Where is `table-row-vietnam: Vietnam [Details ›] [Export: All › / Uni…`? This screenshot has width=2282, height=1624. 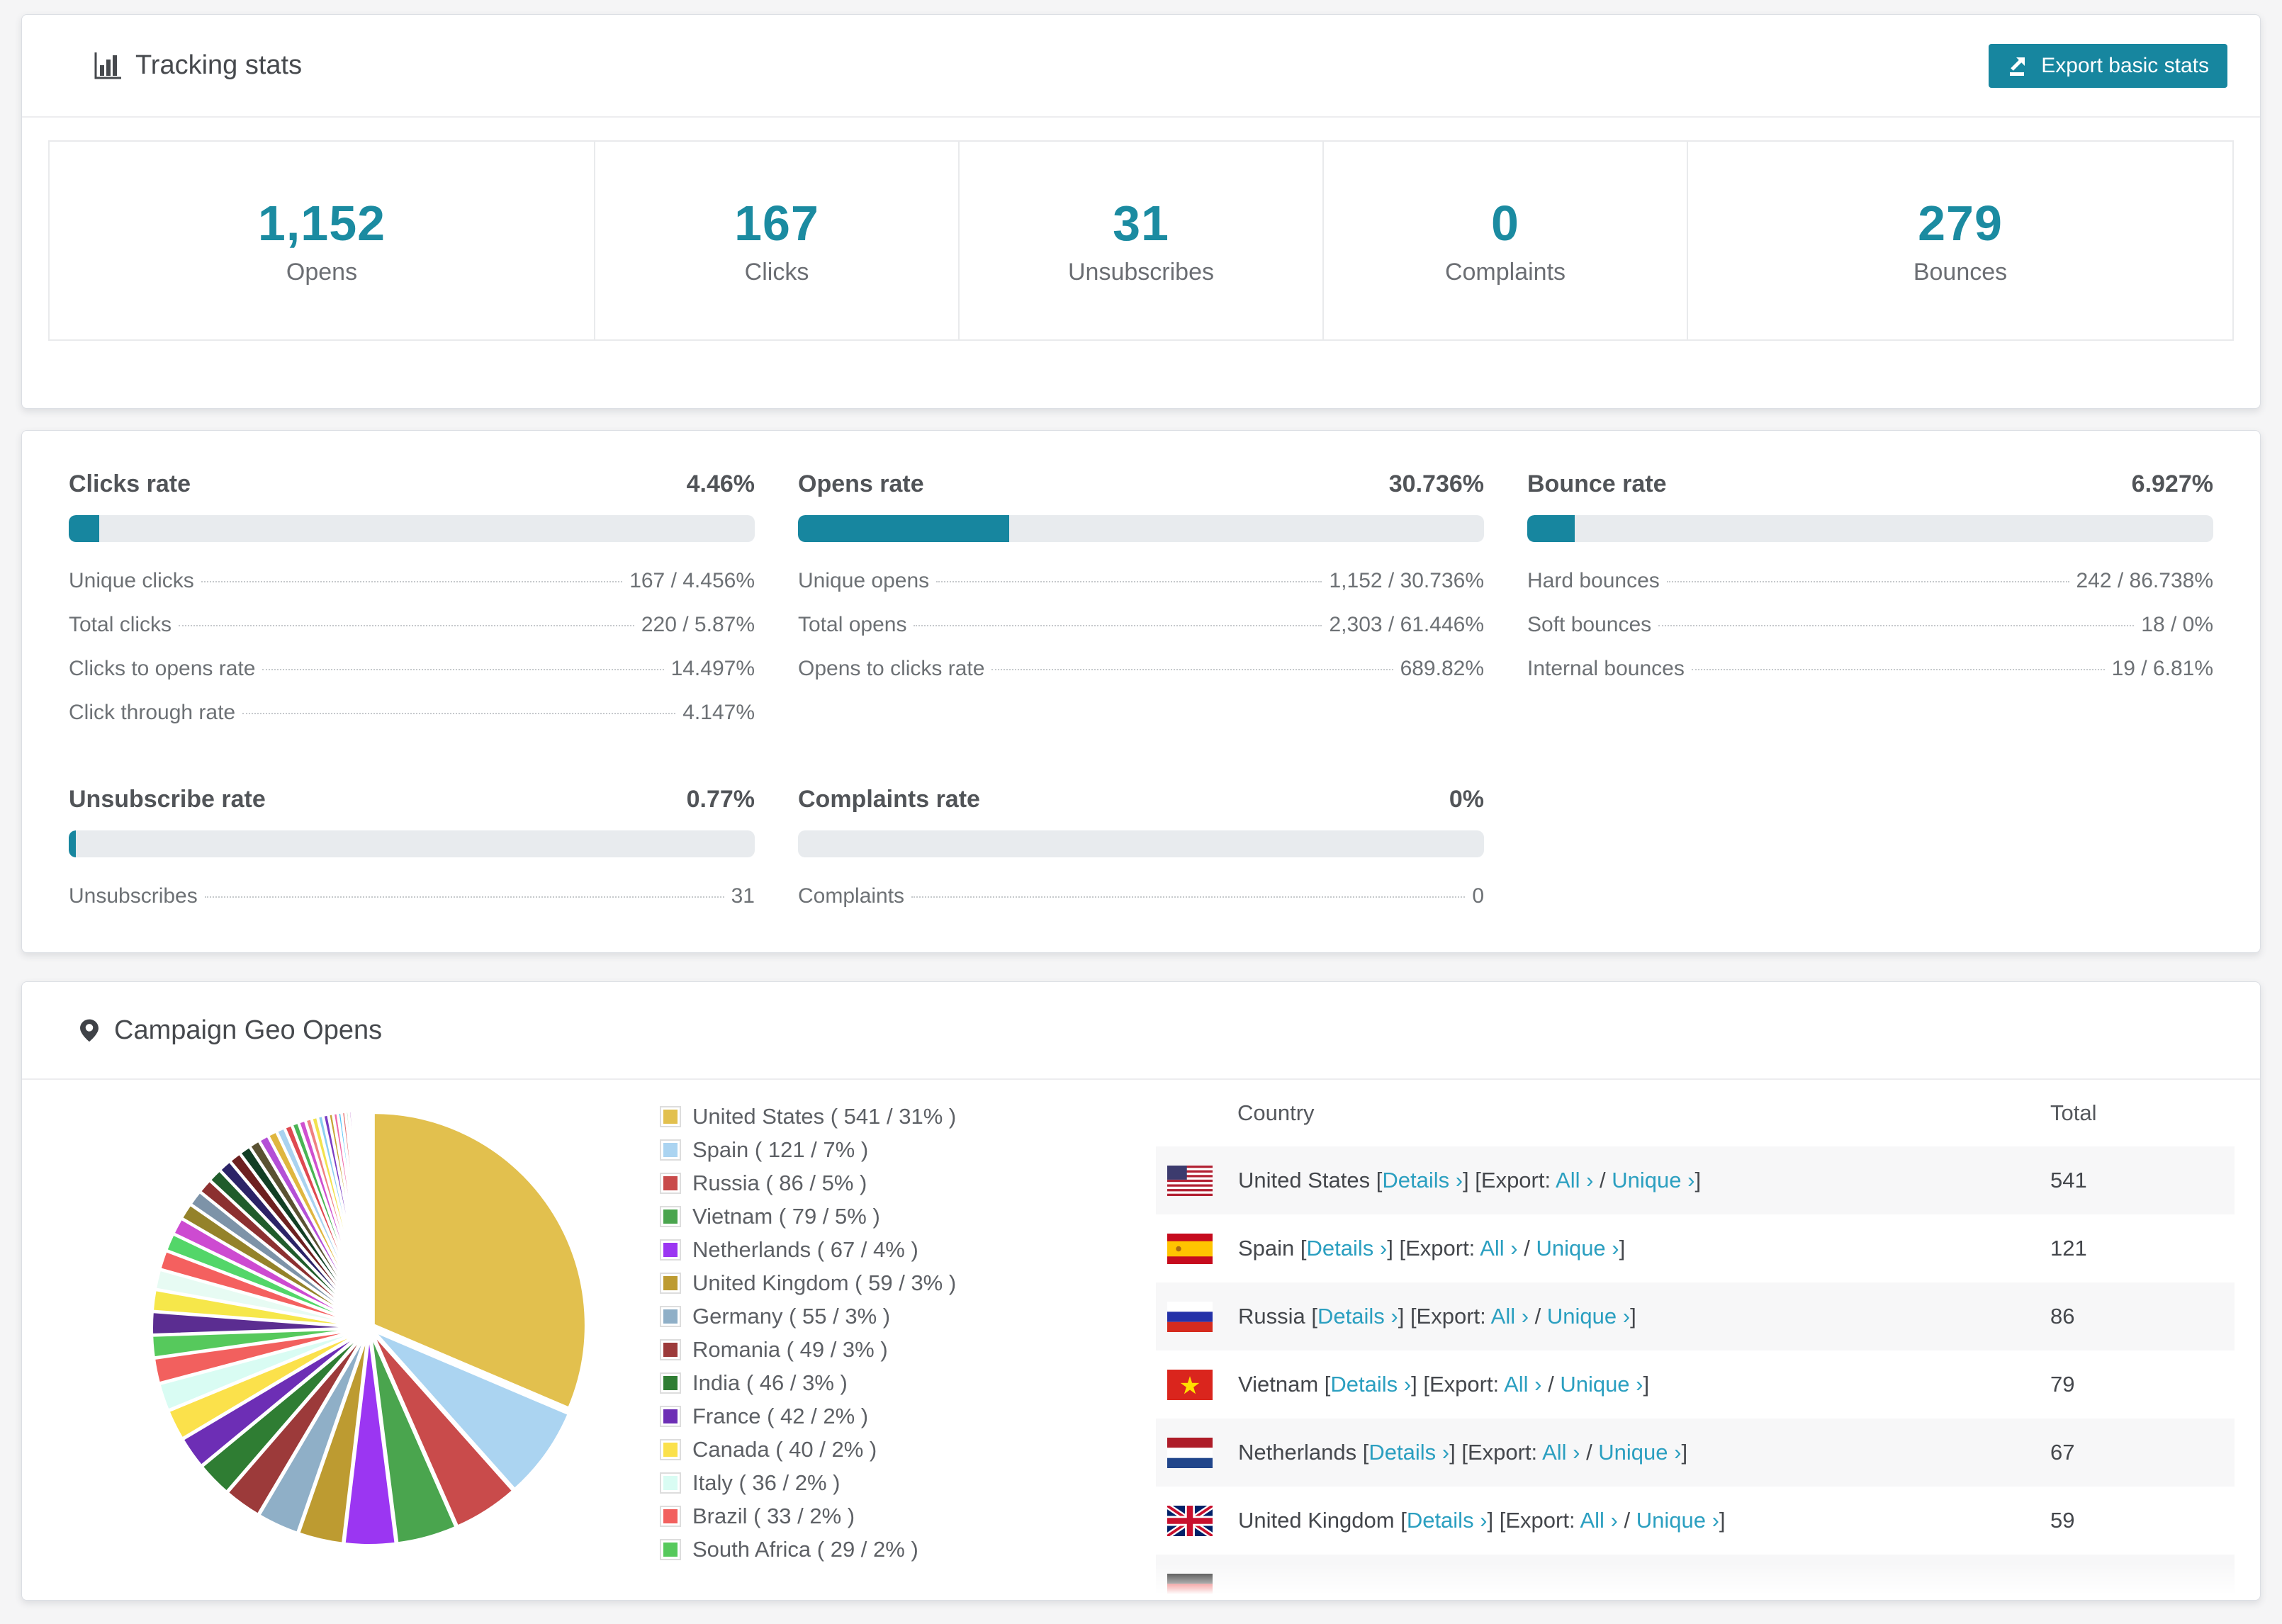 table-row-vietnam: Vietnam [Details ›] [Export: All › / Uni… is located at coordinates (1696, 1384).